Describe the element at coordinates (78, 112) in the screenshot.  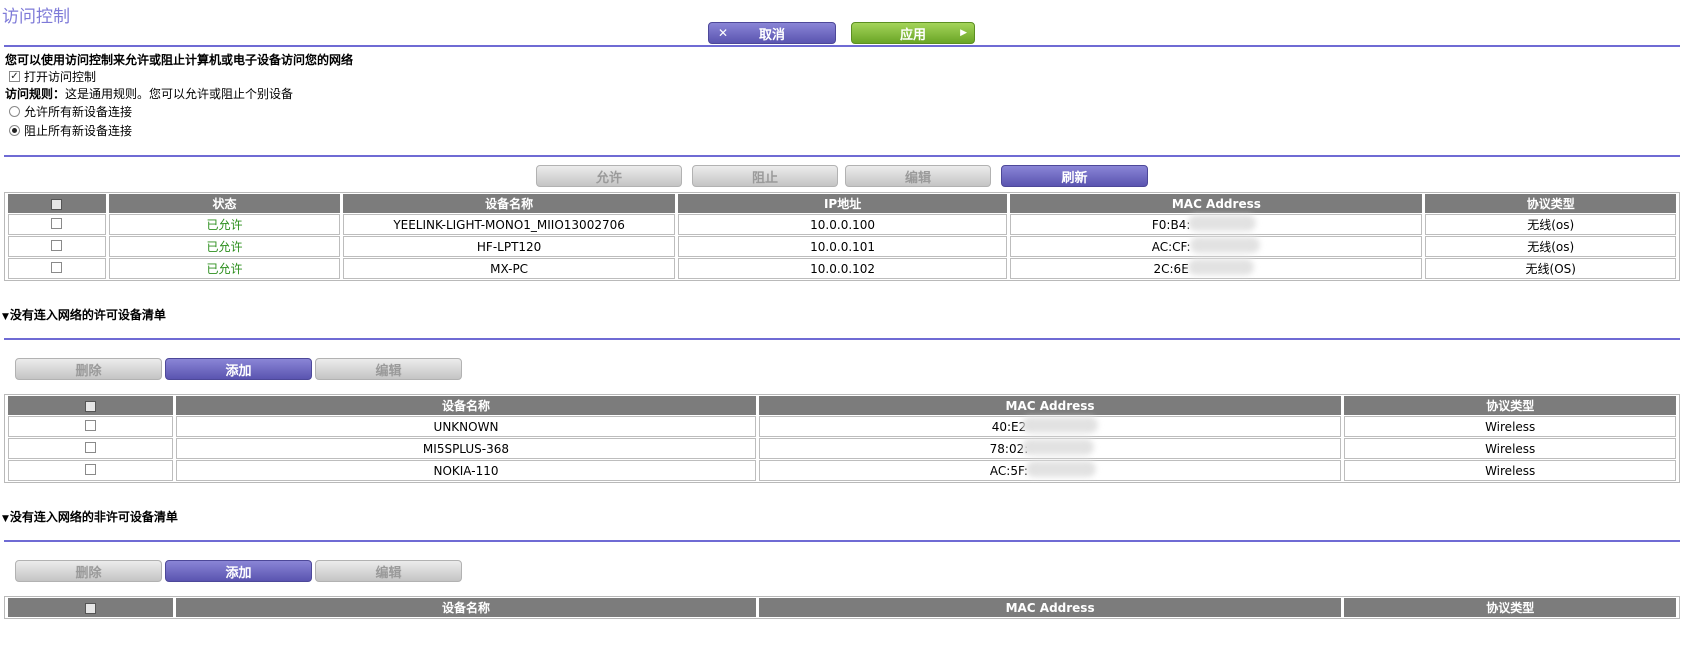
I see `allow-all-label: 允许所有新设备连接` at that location.